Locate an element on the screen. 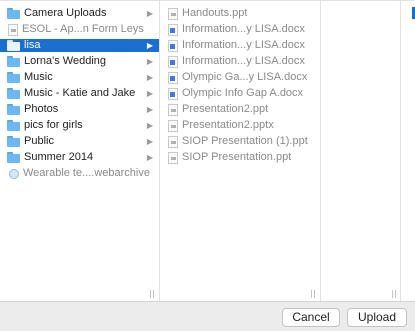 This screenshot has width=415, height=331. row-information-docx-3: Information...y LISA.docx is located at coordinates (240, 61).